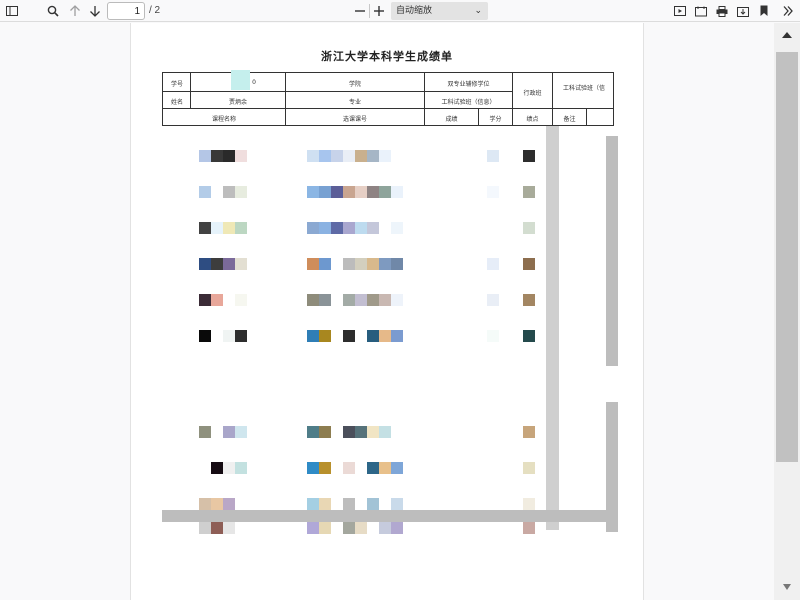 The image size is (800, 600). What do you see at coordinates (379, 11) in the screenshot?
I see `plus-icon` at bounding box center [379, 11].